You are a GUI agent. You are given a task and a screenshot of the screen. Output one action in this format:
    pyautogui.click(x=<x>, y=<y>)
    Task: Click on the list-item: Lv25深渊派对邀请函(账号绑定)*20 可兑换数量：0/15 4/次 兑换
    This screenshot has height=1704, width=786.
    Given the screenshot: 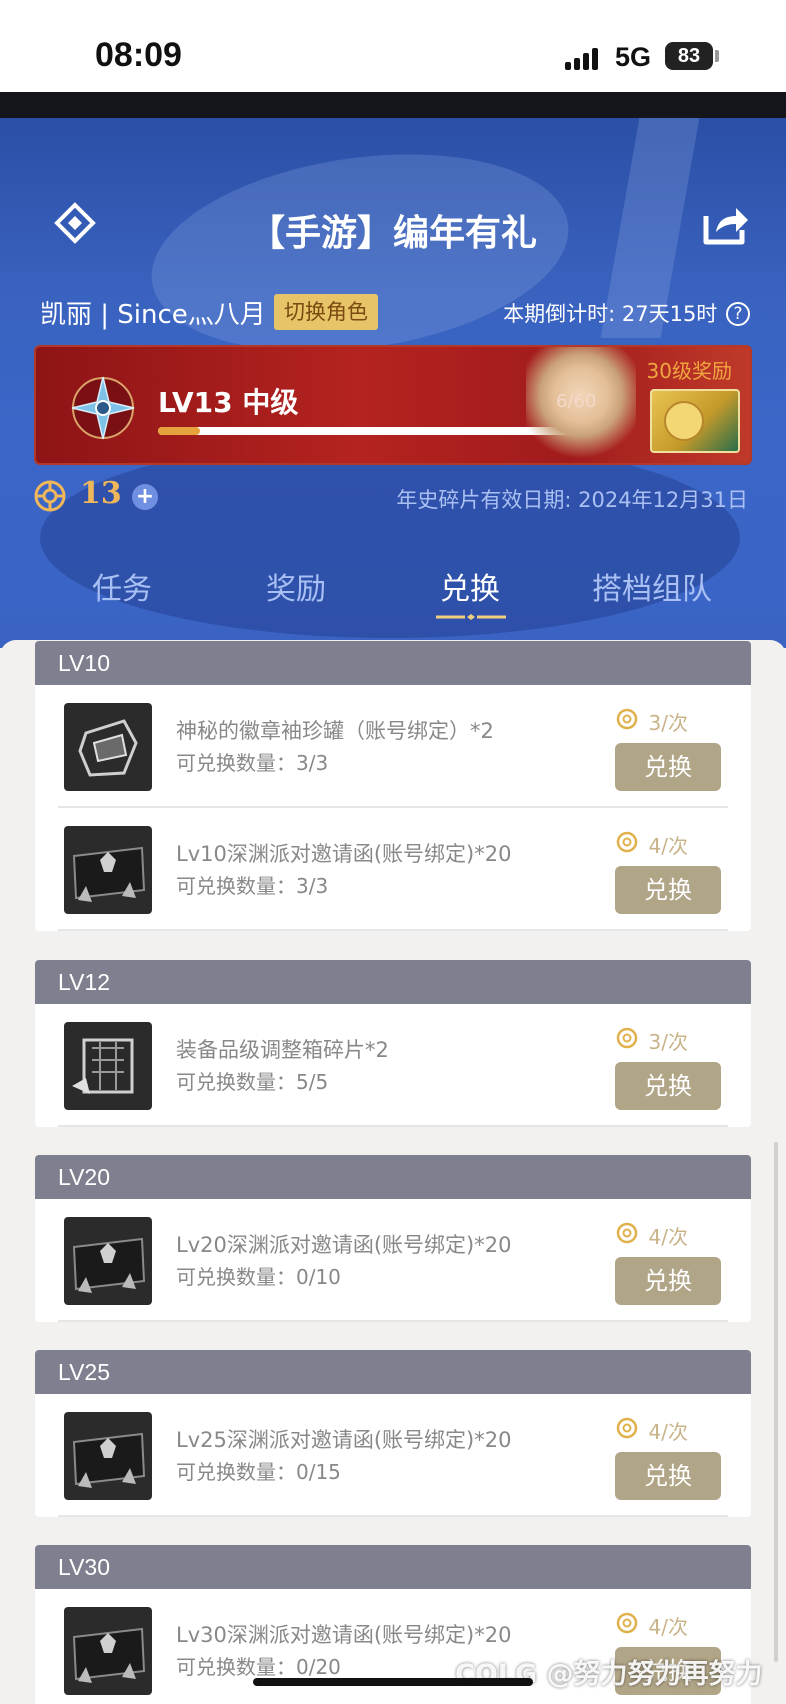 What is the action you would take?
    pyautogui.click(x=393, y=1455)
    